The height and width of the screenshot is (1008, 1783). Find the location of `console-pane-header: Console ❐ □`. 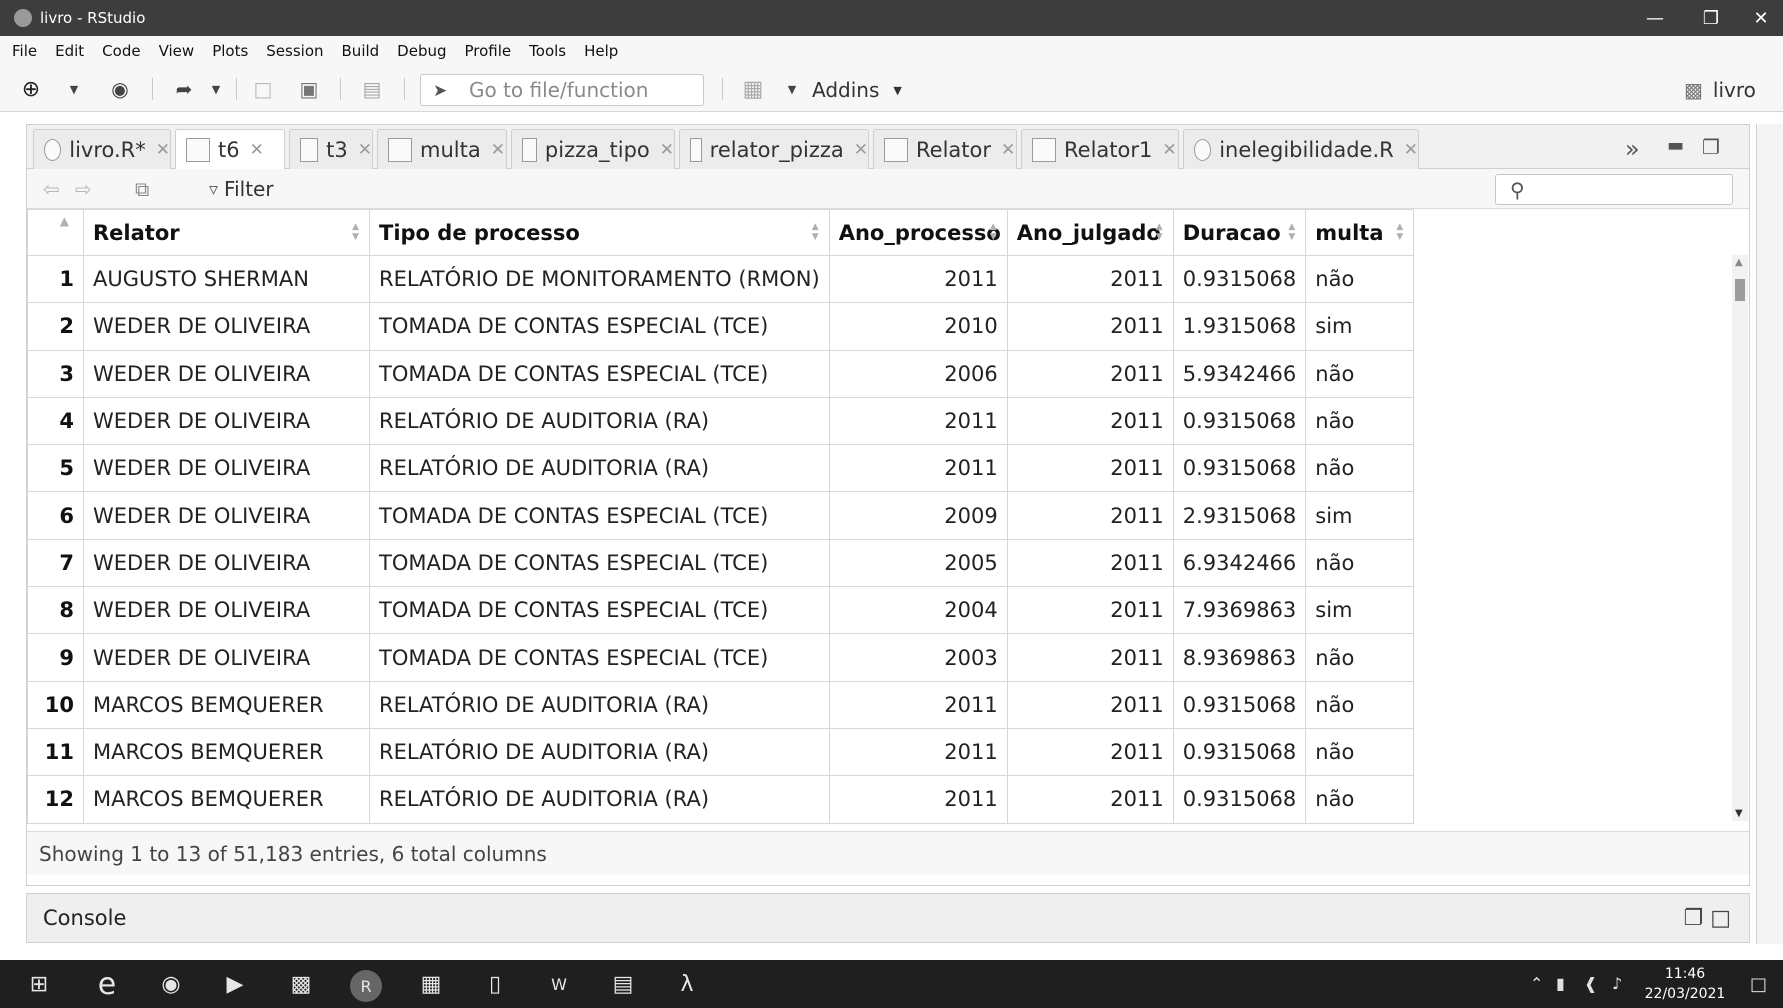

console-pane-header: Console ❐ □ is located at coordinates (888, 918).